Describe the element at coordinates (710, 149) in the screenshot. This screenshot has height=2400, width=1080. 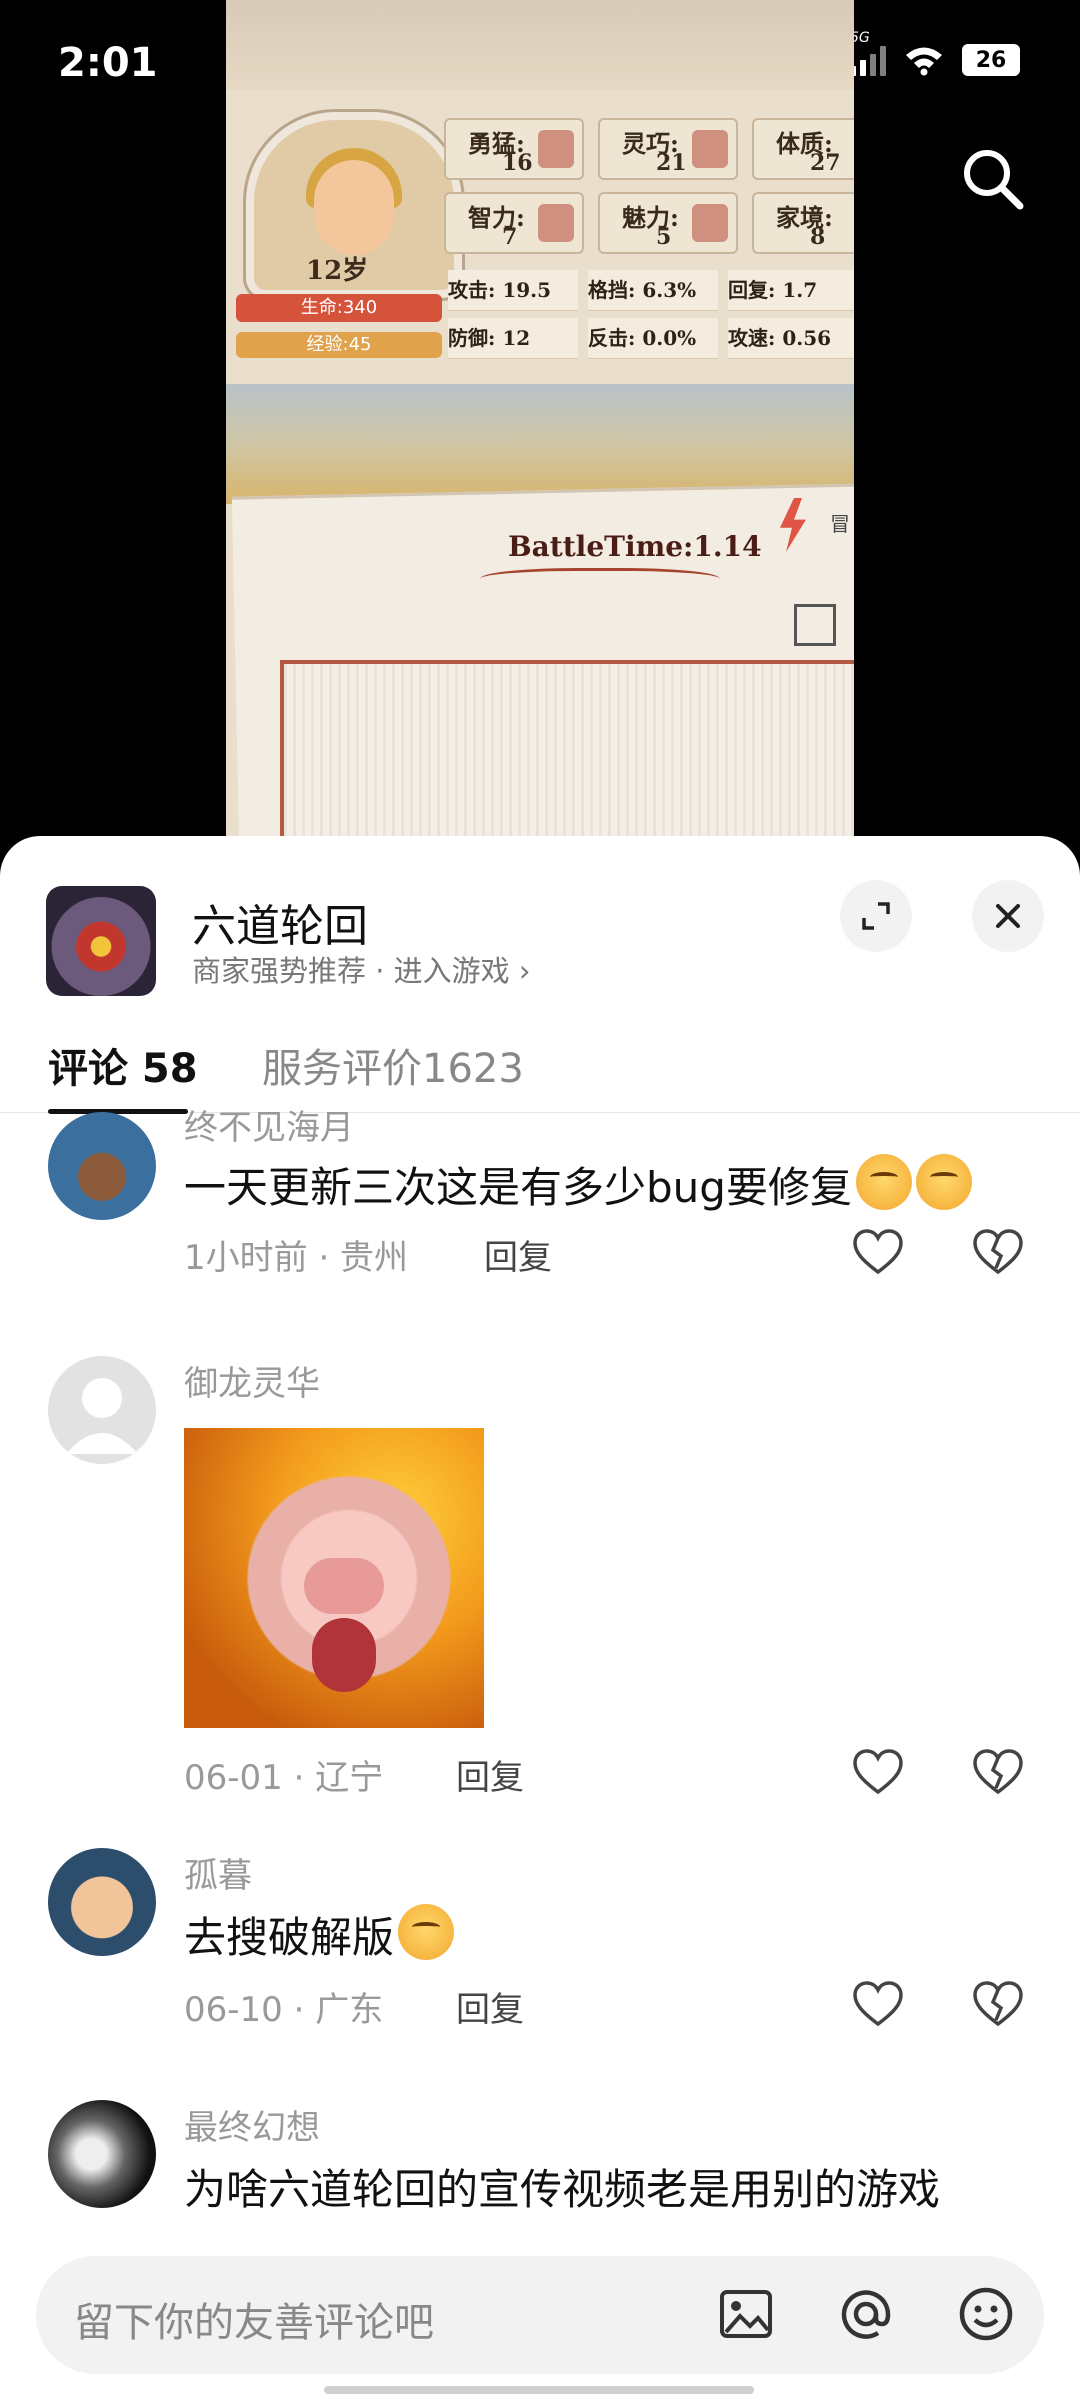
I see `feather-icon` at that location.